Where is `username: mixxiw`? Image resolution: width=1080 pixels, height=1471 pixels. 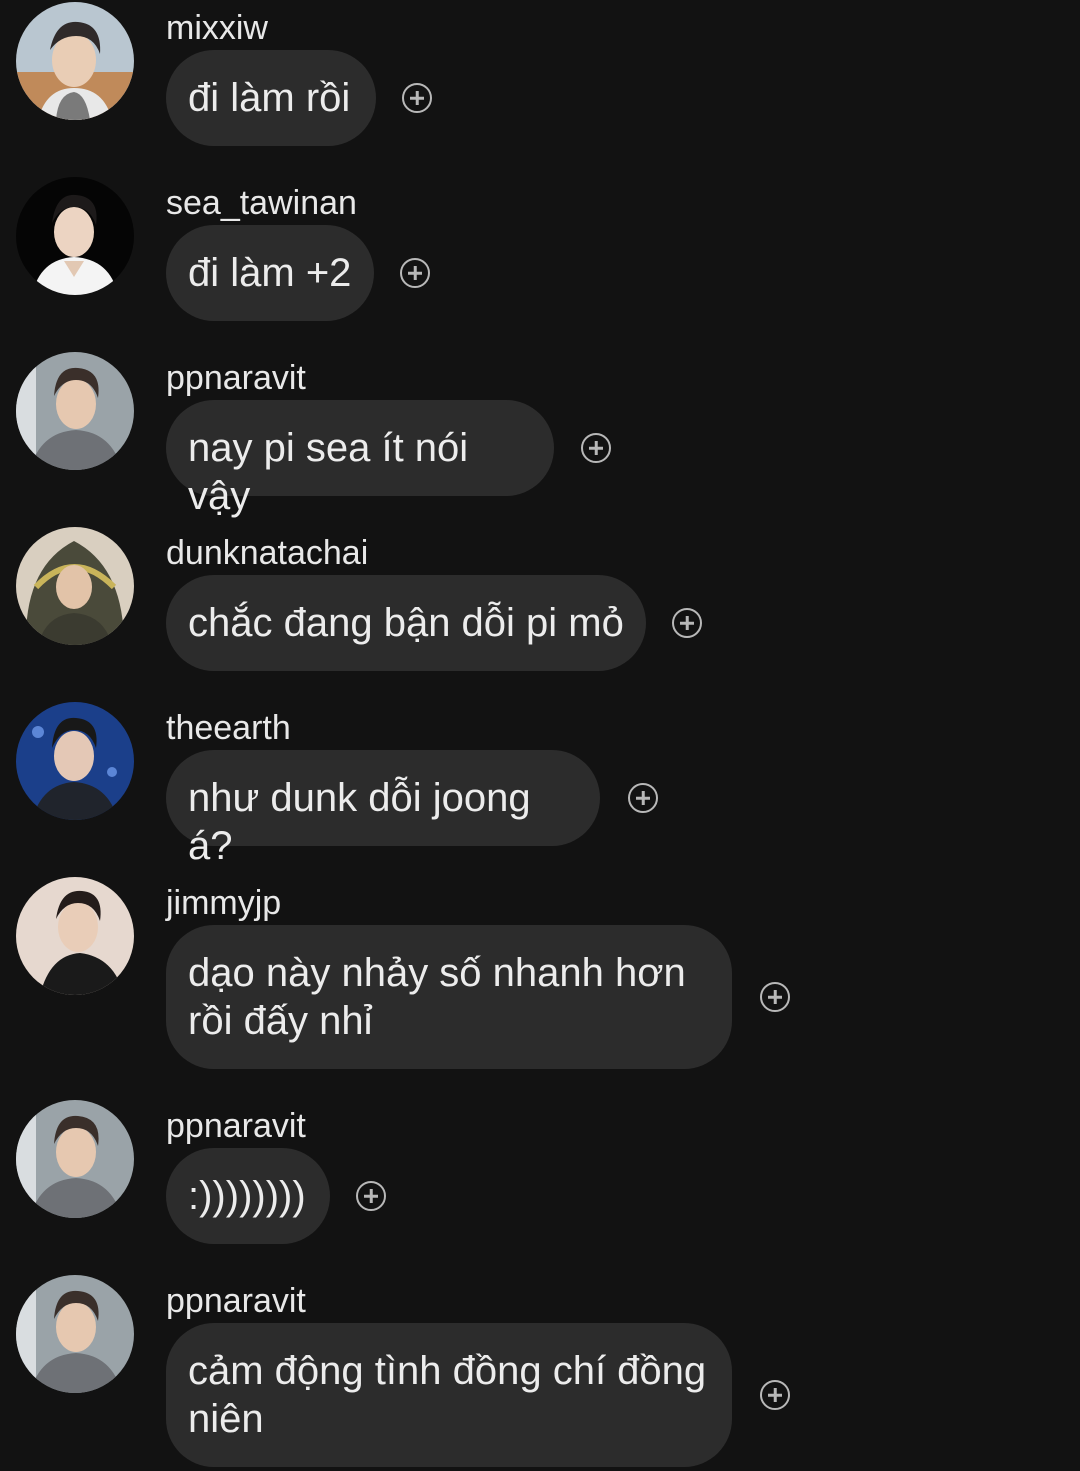
username: mixxiw is located at coordinates (217, 28).